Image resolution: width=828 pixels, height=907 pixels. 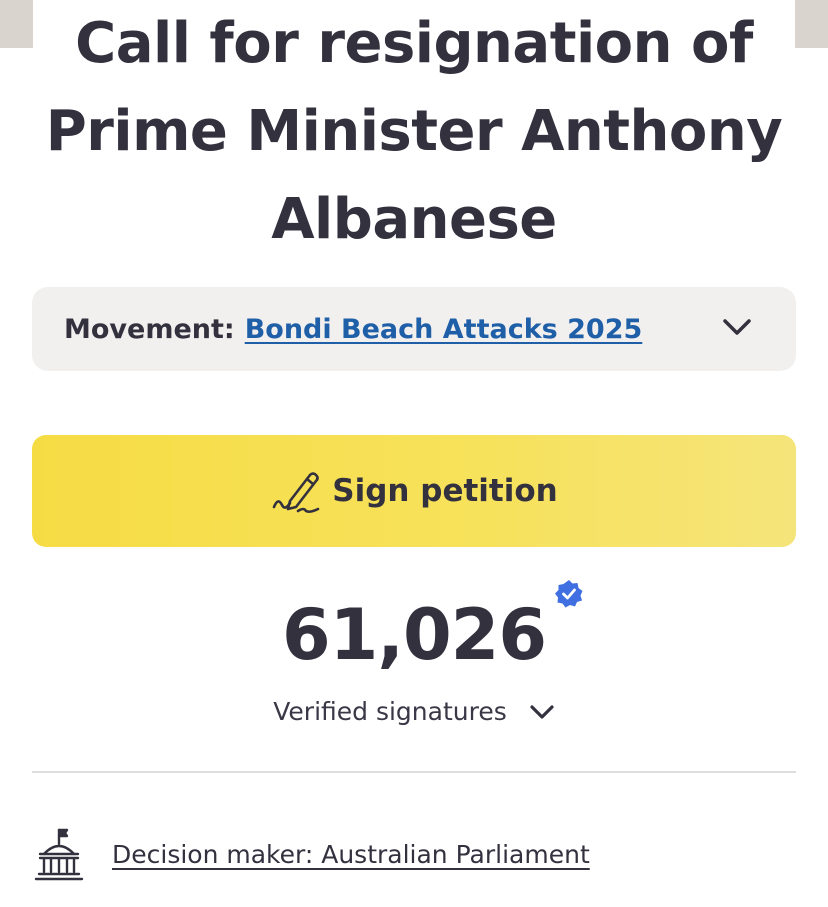 What do you see at coordinates (444, 329) in the screenshot?
I see `movement-link: Bondi Beach Attacks 2025` at bounding box center [444, 329].